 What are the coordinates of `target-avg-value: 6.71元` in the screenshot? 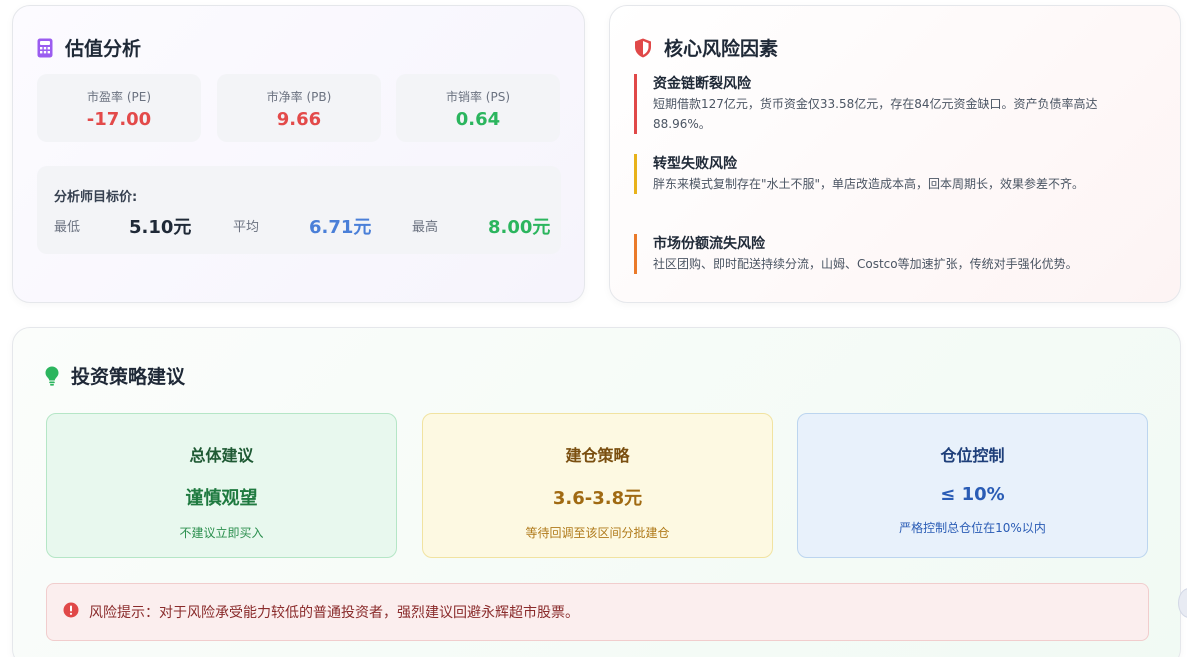 It's located at (340, 227).